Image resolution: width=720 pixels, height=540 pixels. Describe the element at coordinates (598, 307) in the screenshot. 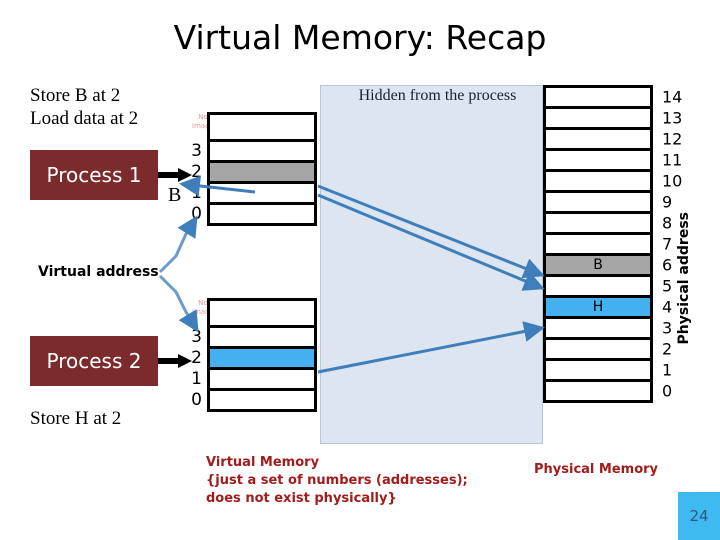

I see `pm-cell-value: H` at that location.